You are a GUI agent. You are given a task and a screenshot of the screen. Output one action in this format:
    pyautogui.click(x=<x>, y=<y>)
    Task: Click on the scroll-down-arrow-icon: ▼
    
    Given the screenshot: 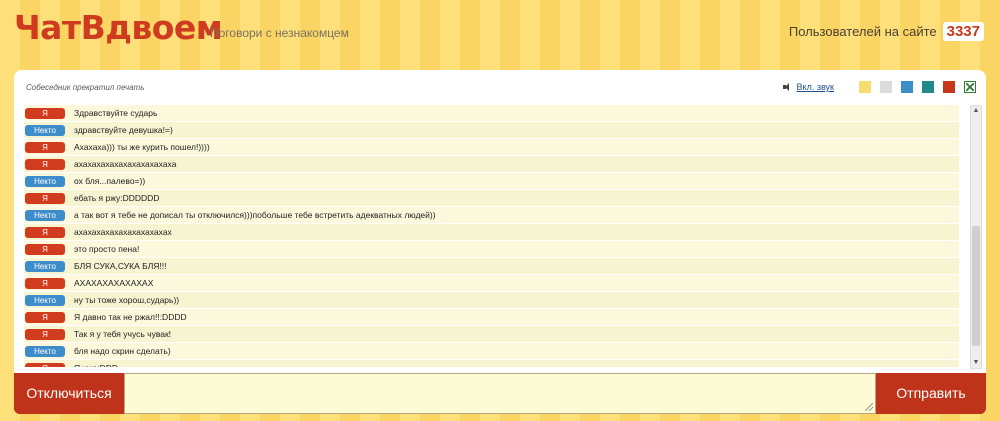 What is the action you would take?
    pyautogui.click(x=976, y=363)
    